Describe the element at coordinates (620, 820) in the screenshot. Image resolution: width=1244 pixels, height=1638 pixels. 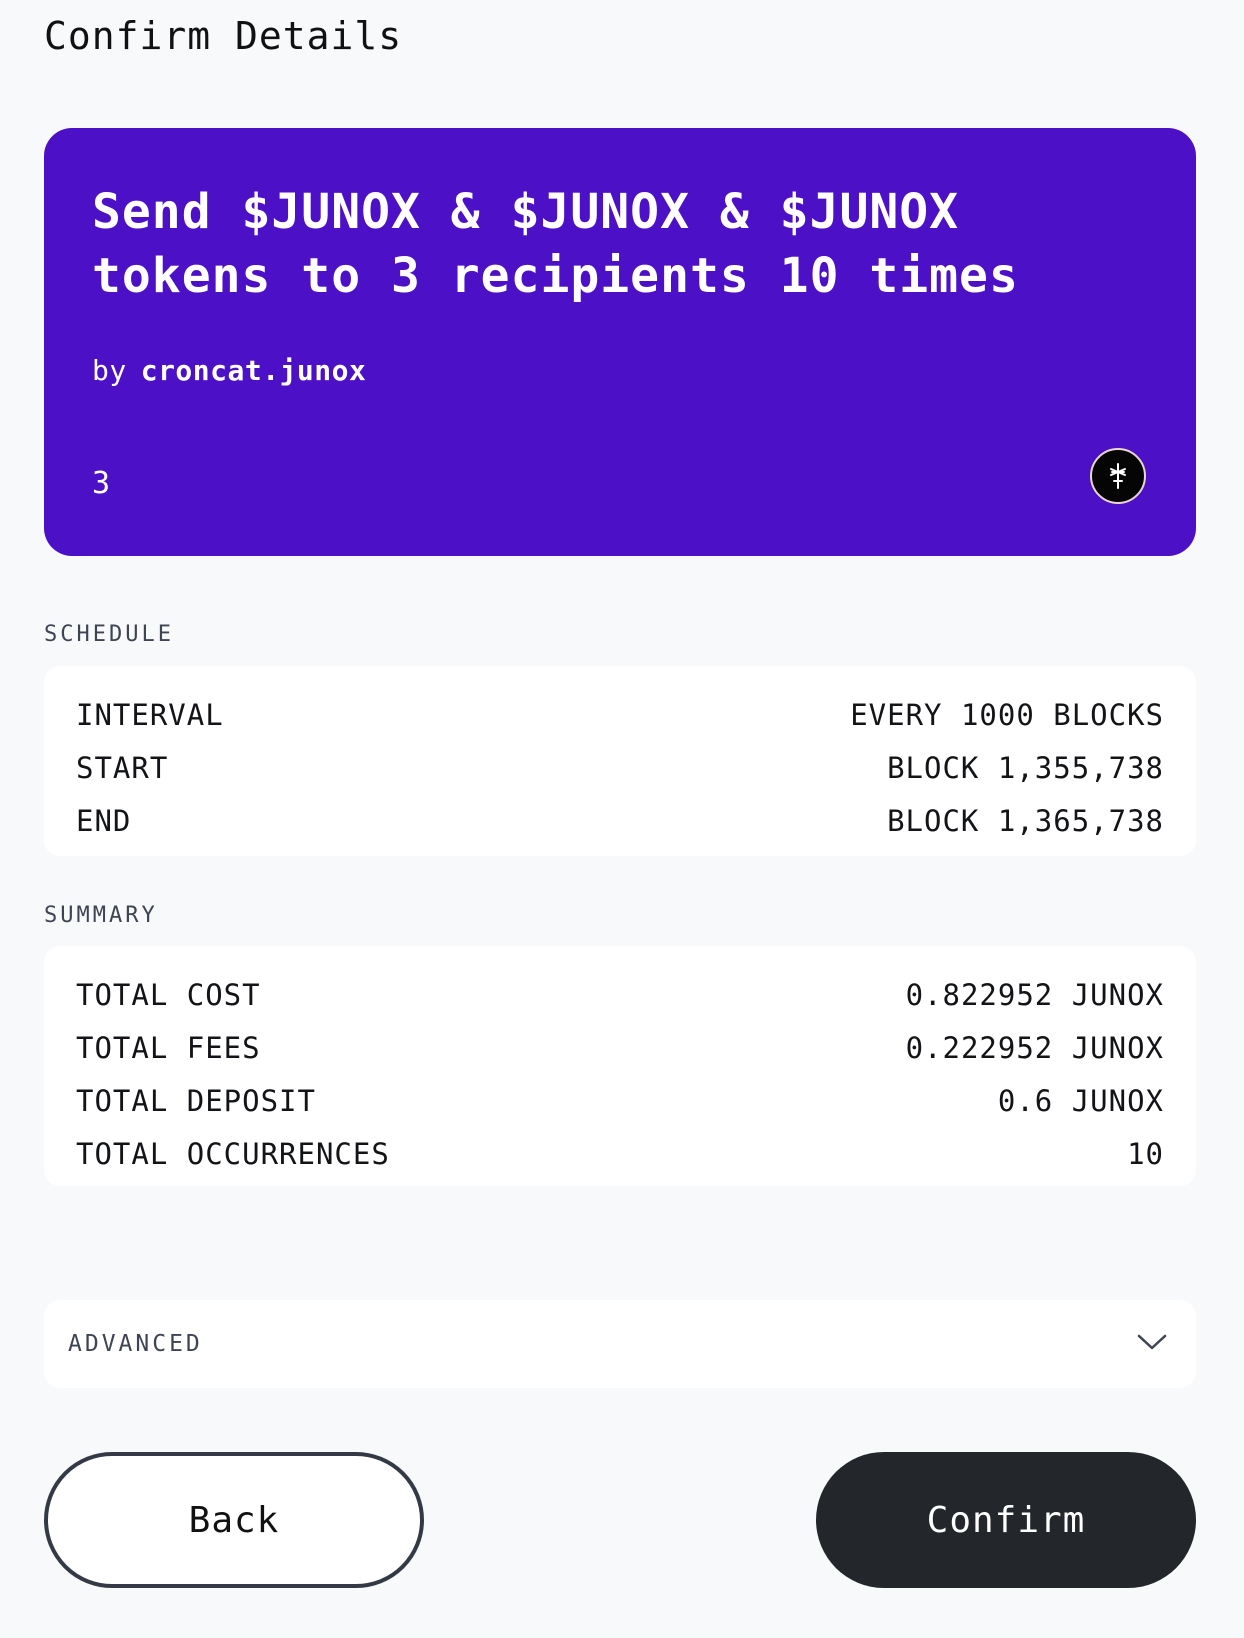
I see `schedule-row-end: END BLOCK 1,365,738` at that location.